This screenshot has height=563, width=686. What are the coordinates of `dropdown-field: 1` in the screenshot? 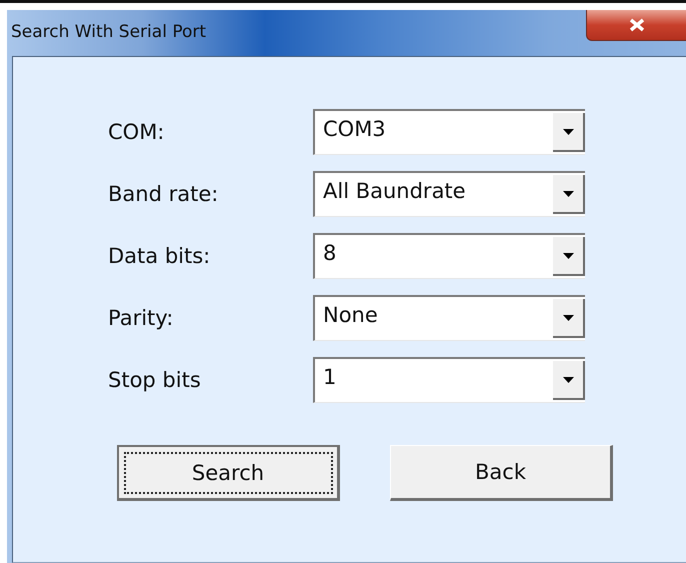 It's located at (449, 380).